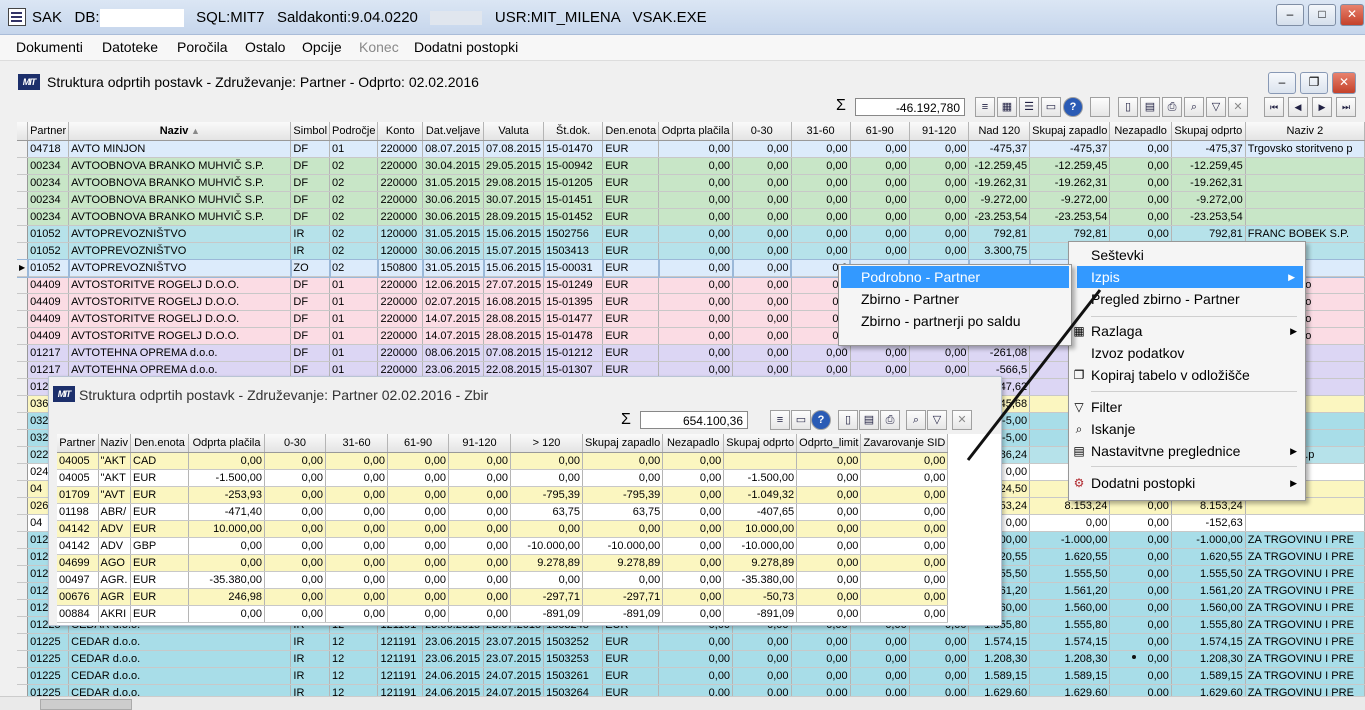  I want to click on filter-icon: ▽, so click(1216, 107).